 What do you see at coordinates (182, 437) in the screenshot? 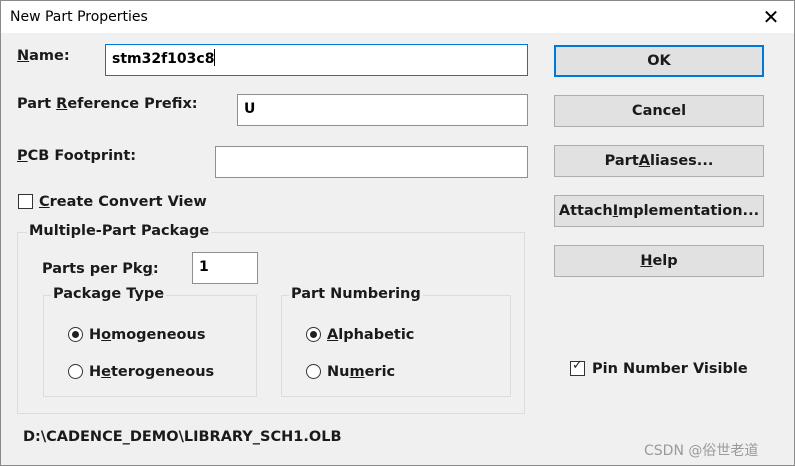
I see `library-path: D:\CADENCE_DEMO\LIBRARY_SCH1.OLB` at bounding box center [182, 437].